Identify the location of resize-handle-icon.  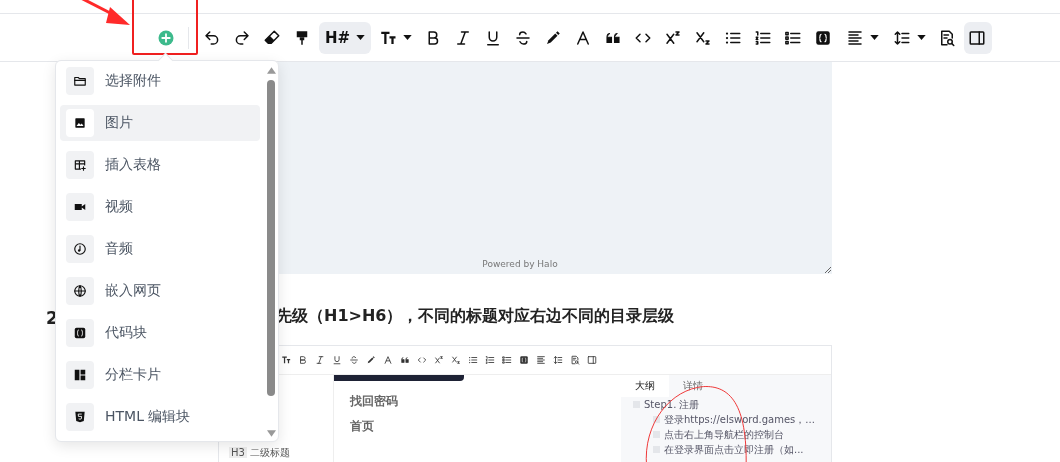
(828, 270).